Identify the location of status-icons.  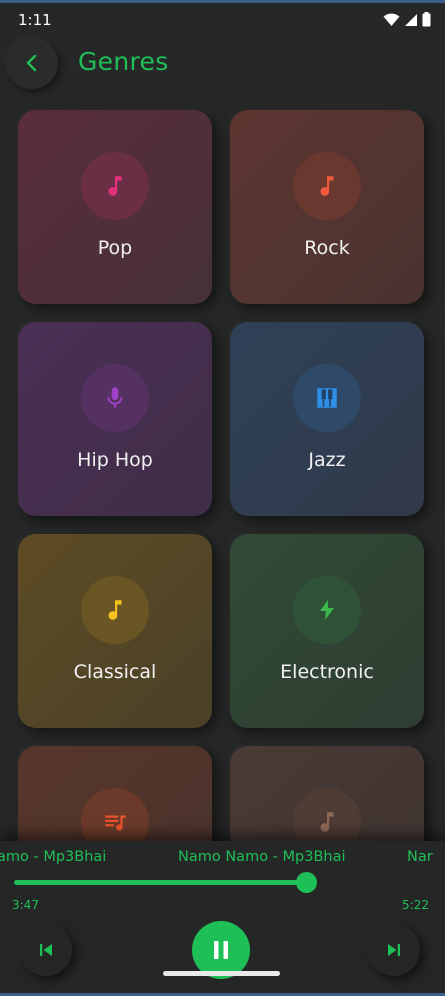
(407, 19).